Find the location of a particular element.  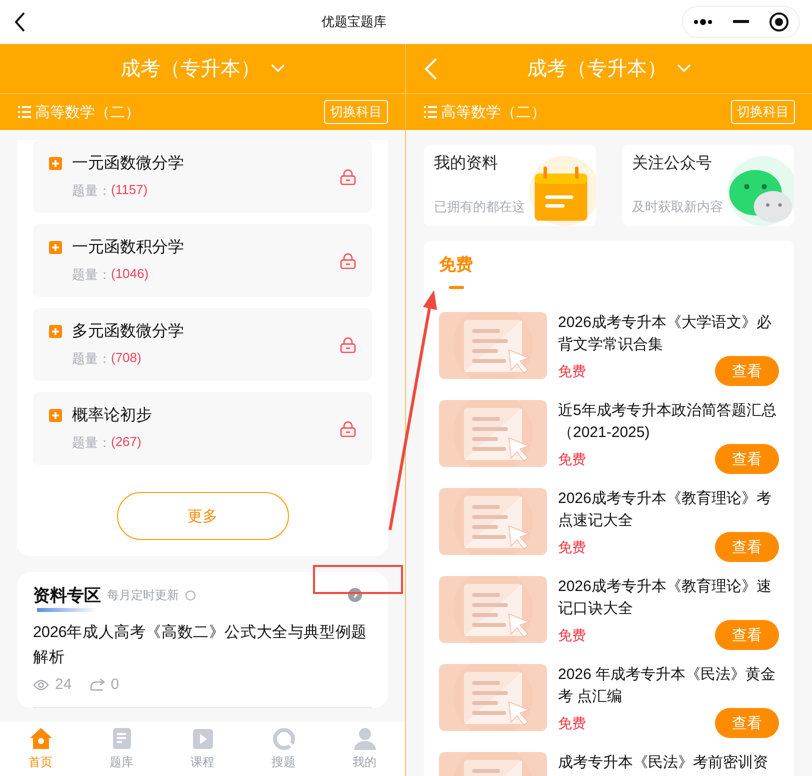

shortcut-title: 关注公众号 is located at coordinates (672, 164).